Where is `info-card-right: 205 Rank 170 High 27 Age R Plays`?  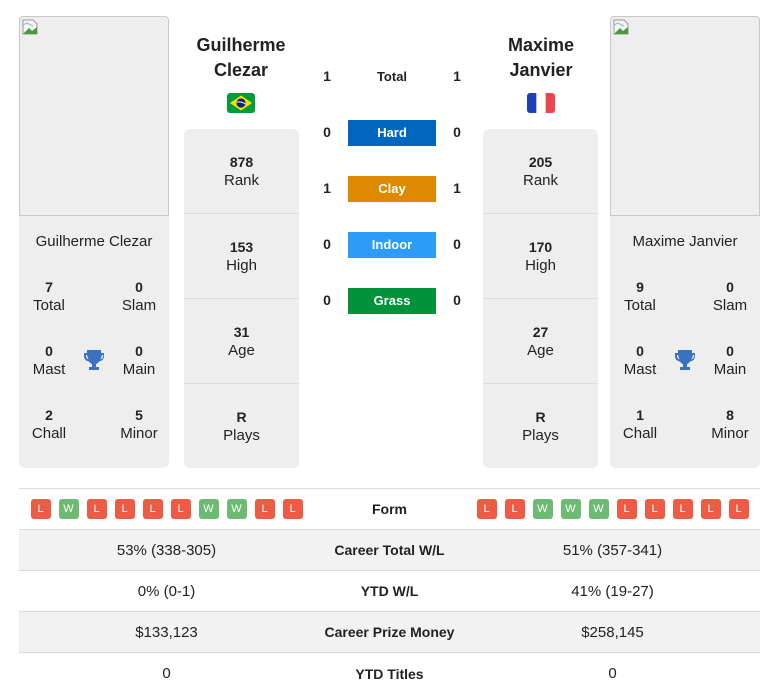
info-card-right: 205 Rank 170 High 27 Age R Plays is located at coordinates (540, 298).